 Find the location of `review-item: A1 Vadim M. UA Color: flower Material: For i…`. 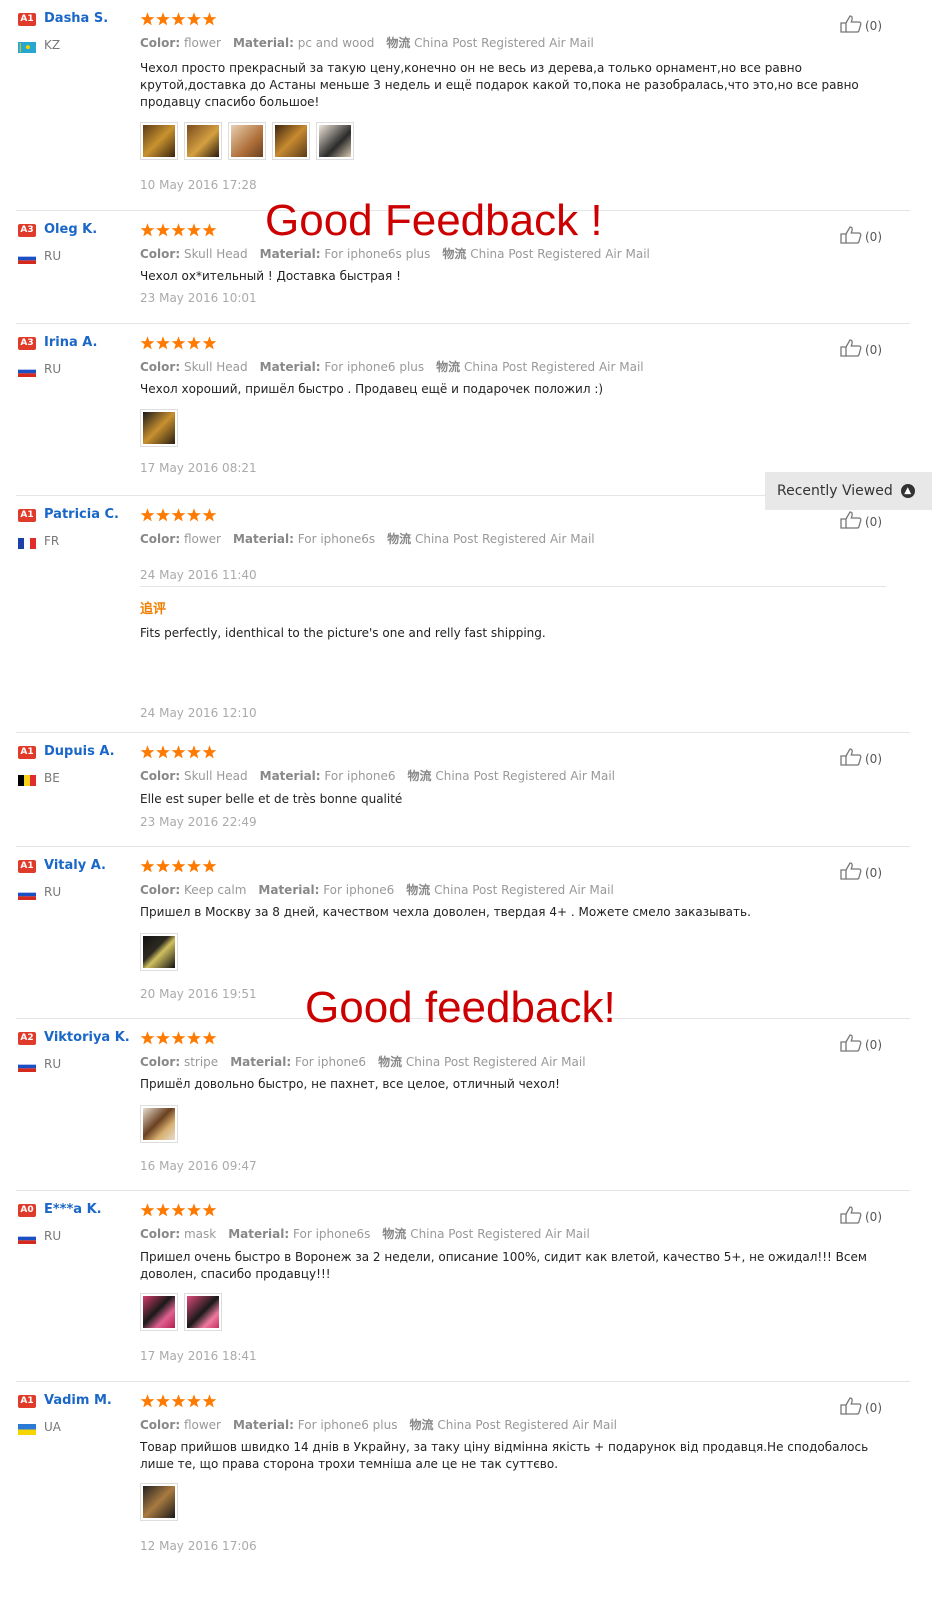

review-item: A1 Vadim M. UA Color: flower Material: For i… is located at coordinates (463, 1496).